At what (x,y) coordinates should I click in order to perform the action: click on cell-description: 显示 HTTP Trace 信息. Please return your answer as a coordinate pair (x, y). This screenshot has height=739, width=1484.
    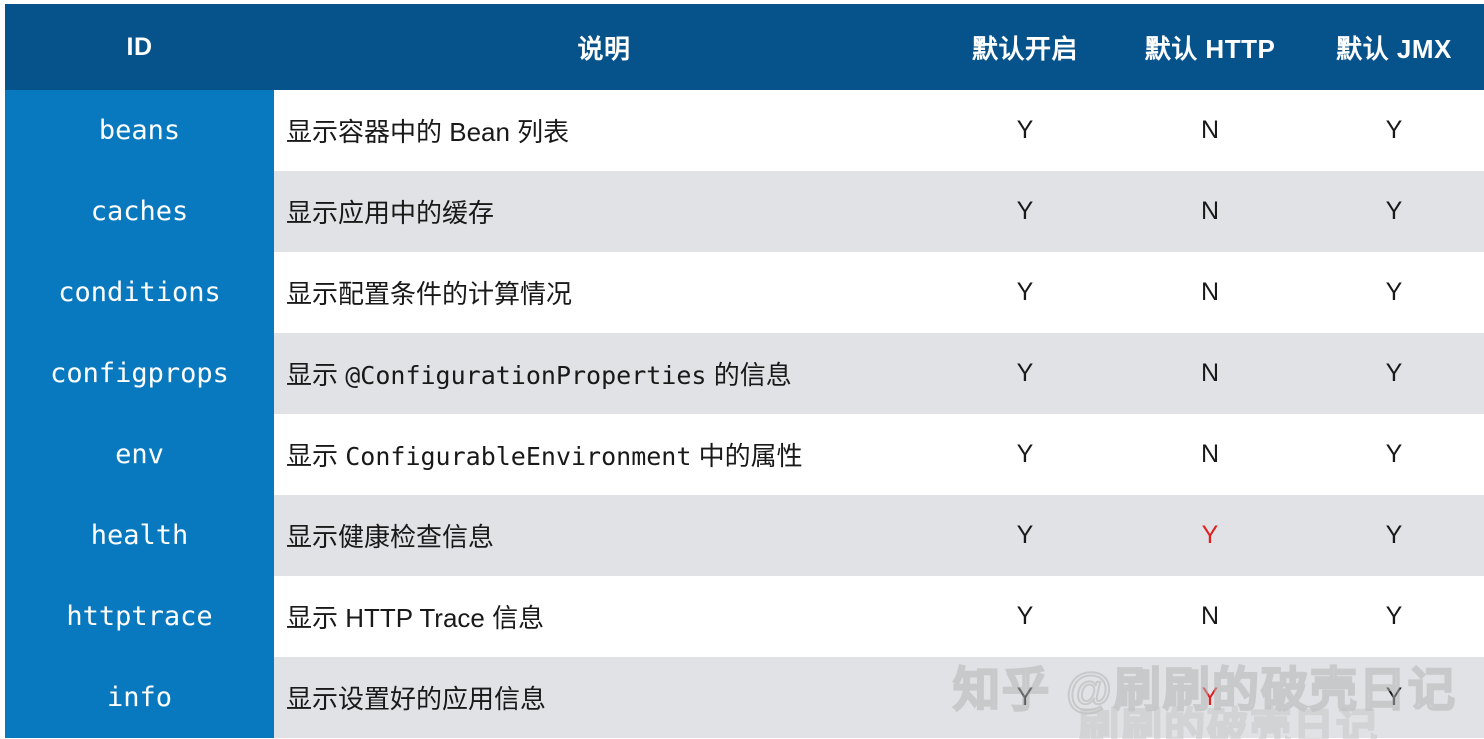
    Looking at the image, I should click on (604, 616).